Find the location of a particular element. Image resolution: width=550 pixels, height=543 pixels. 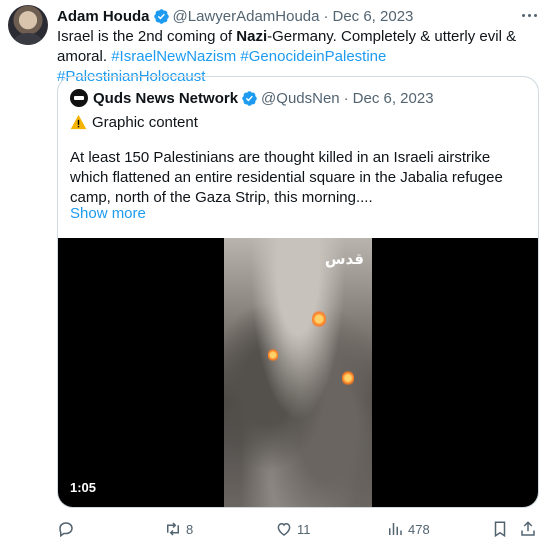

quoted-author-name: Quds News Network is located at coordinates (165, 98).